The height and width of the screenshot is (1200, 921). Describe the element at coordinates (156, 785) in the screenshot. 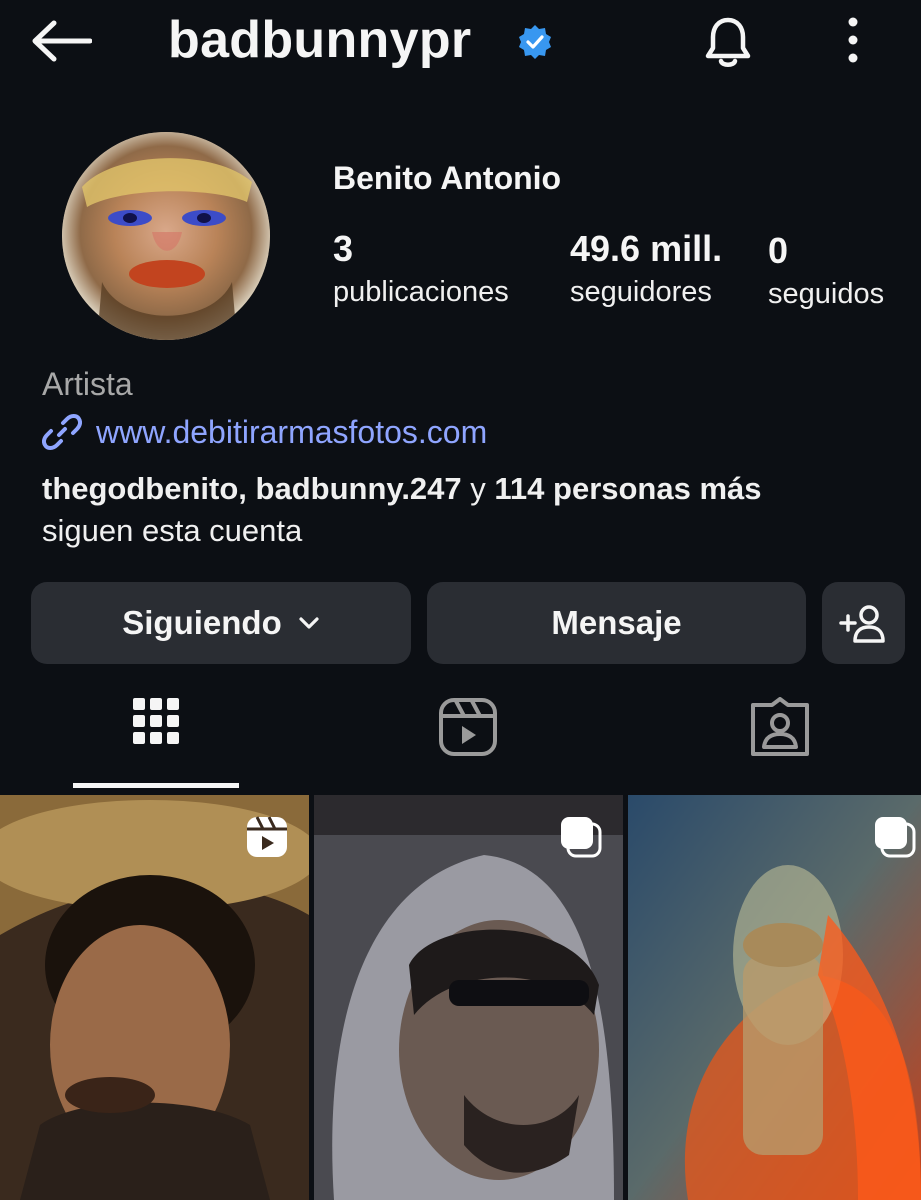

I see `active-tab-indicator` at that location.